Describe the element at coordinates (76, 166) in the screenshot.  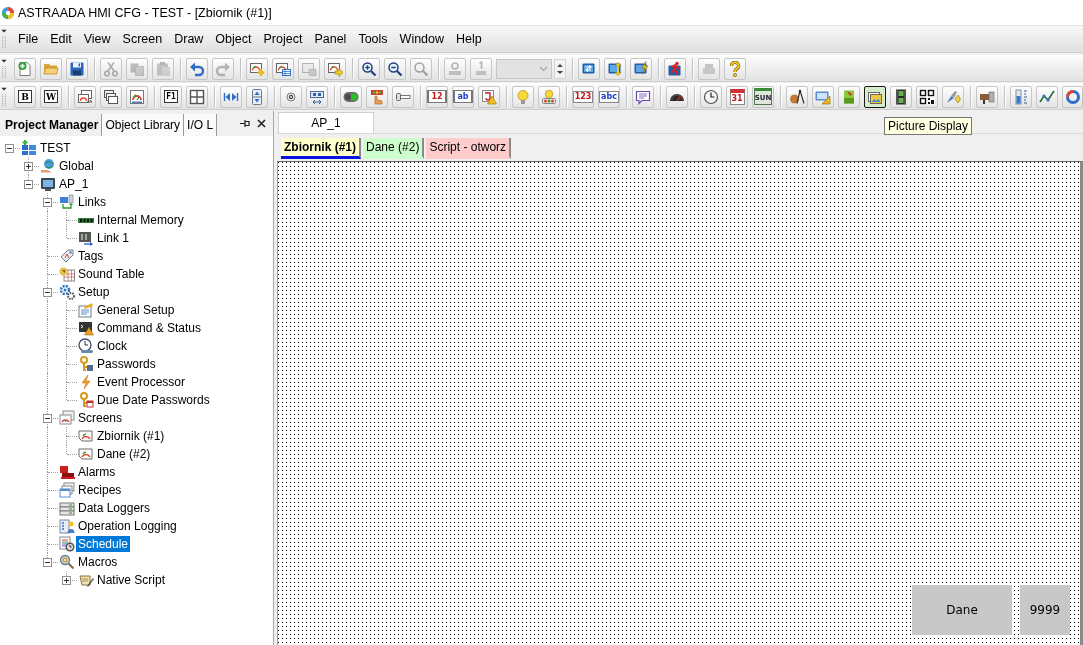
I see `tree-item: Global` at that location.